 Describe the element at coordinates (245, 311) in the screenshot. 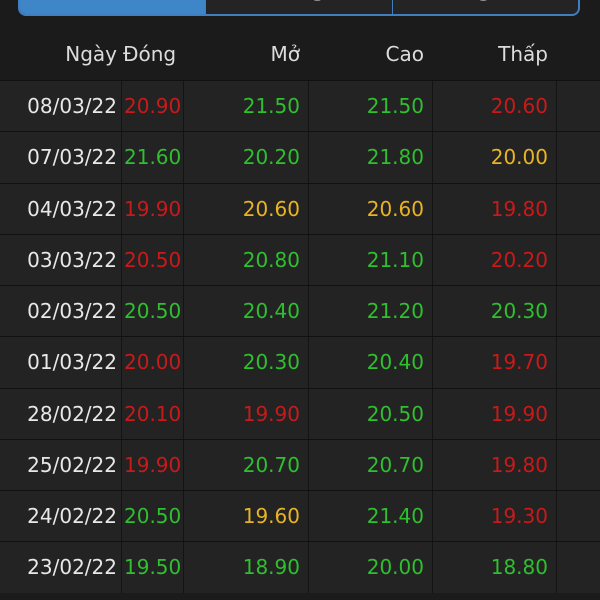

I see `open-cell: 20.40` at that location.